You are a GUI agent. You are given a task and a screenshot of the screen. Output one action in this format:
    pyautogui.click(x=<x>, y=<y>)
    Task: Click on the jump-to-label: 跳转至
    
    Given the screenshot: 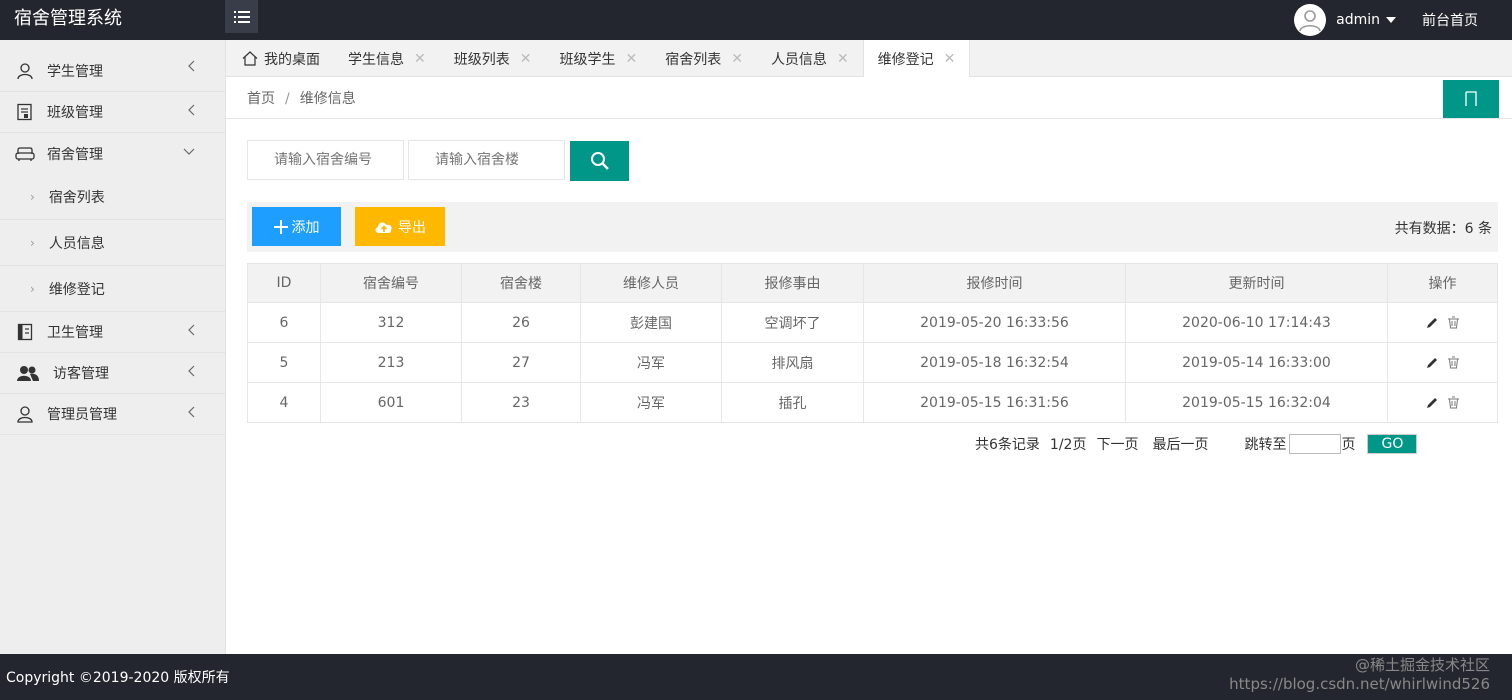 What is the action you would take?
    pyautogui.click(x=1265, y=445)
    